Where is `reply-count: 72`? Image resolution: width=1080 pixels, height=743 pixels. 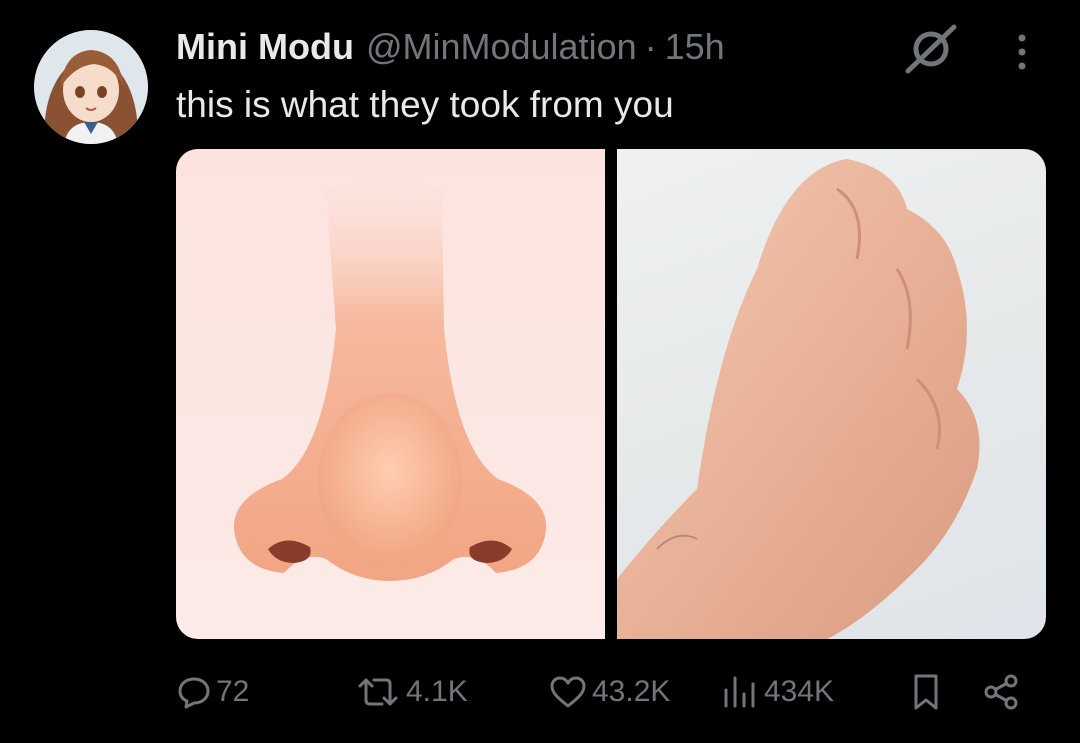 reply-count: 72 is located at coordinates (233, 691).